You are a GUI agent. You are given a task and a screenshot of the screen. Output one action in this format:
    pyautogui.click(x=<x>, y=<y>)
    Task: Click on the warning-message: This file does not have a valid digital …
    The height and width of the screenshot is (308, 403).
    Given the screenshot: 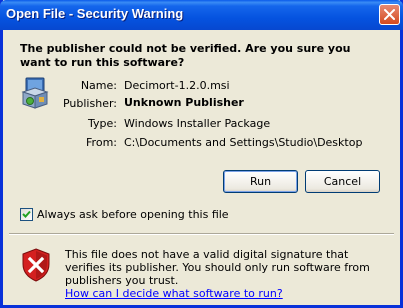 What is the action you would take?
    pyautogui.click(x=225, y=274)
    